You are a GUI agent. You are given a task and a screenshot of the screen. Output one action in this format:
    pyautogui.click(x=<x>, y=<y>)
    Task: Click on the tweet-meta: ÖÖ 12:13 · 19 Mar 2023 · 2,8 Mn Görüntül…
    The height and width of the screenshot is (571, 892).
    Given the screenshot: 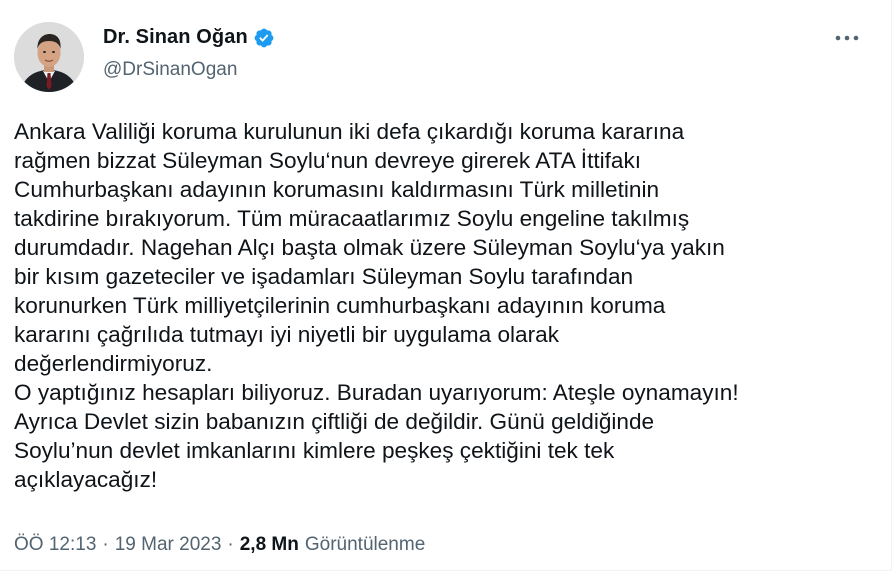 What is the action you would take?
    pyautogui.click(x=219, y=545)
    